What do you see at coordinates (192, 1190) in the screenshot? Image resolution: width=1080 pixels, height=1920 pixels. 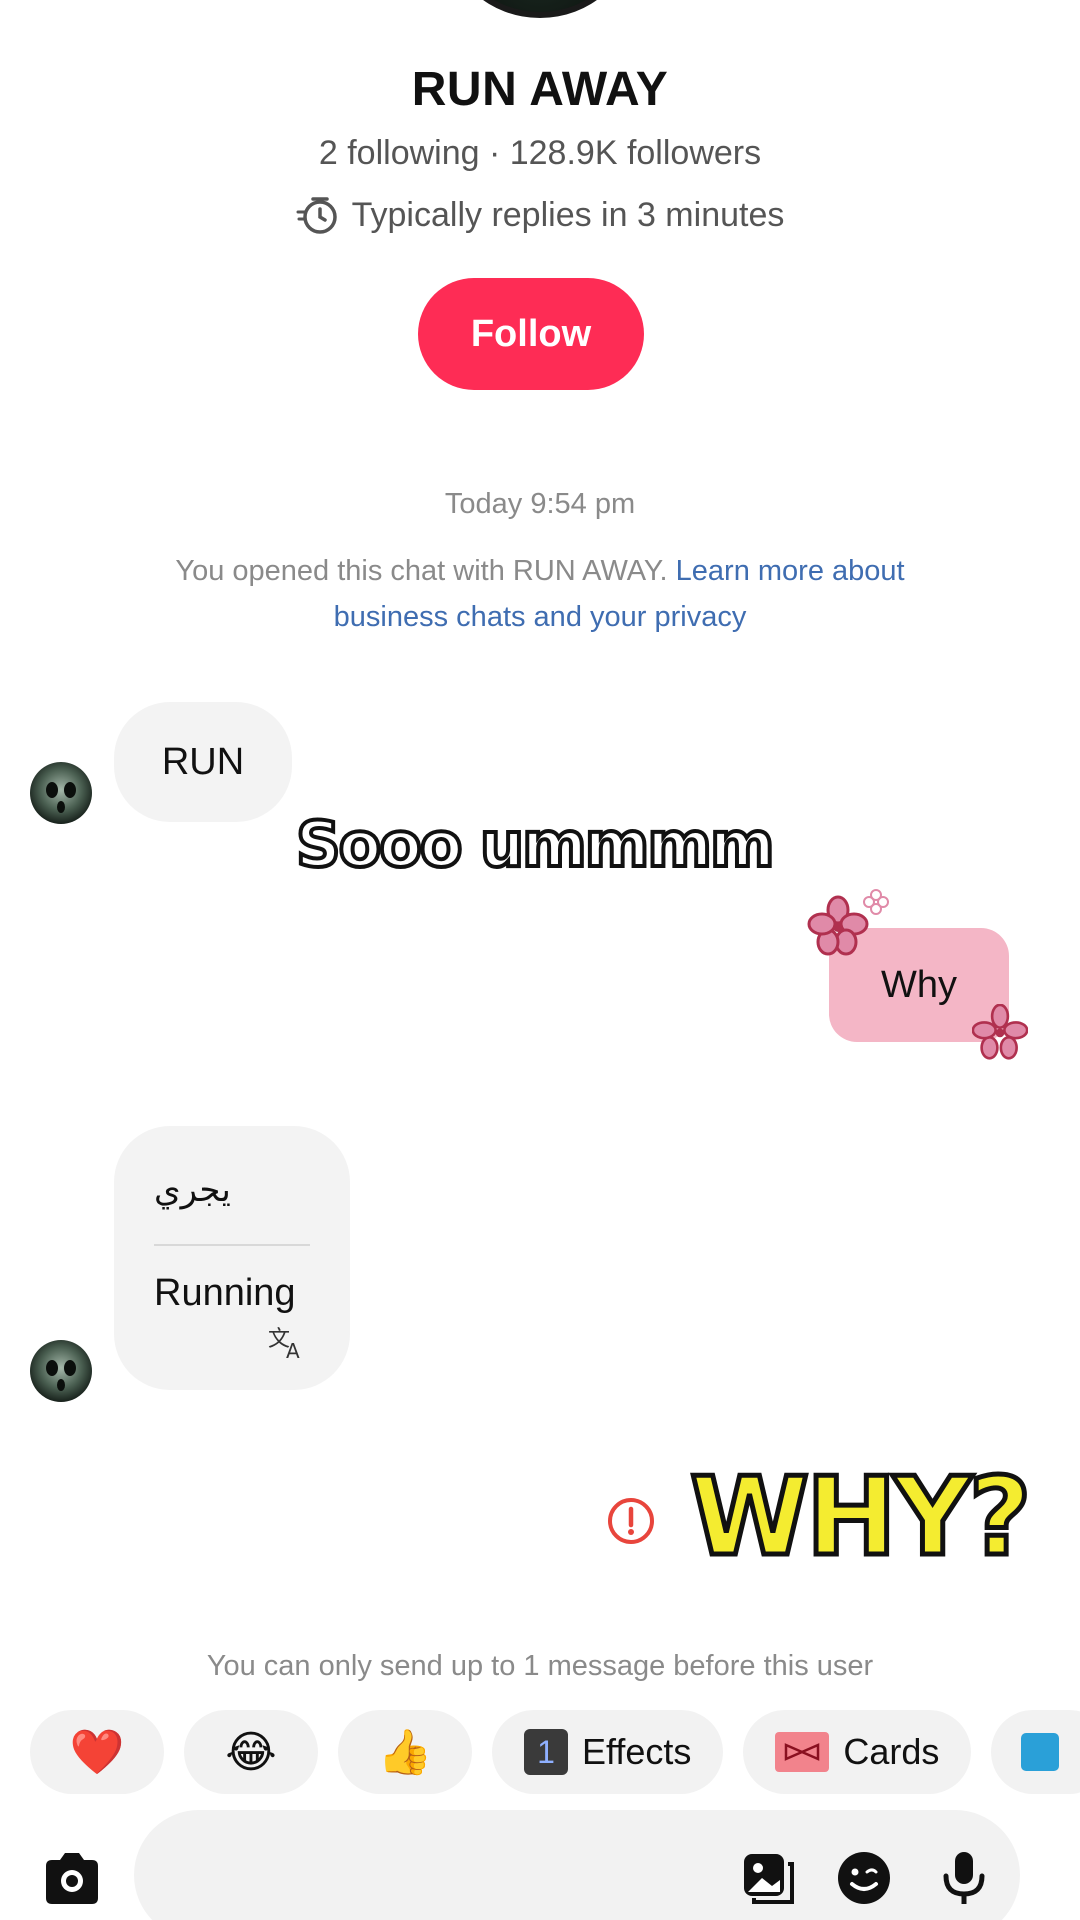 I see `original-text: يجري` at bounding box center [192, 1190].